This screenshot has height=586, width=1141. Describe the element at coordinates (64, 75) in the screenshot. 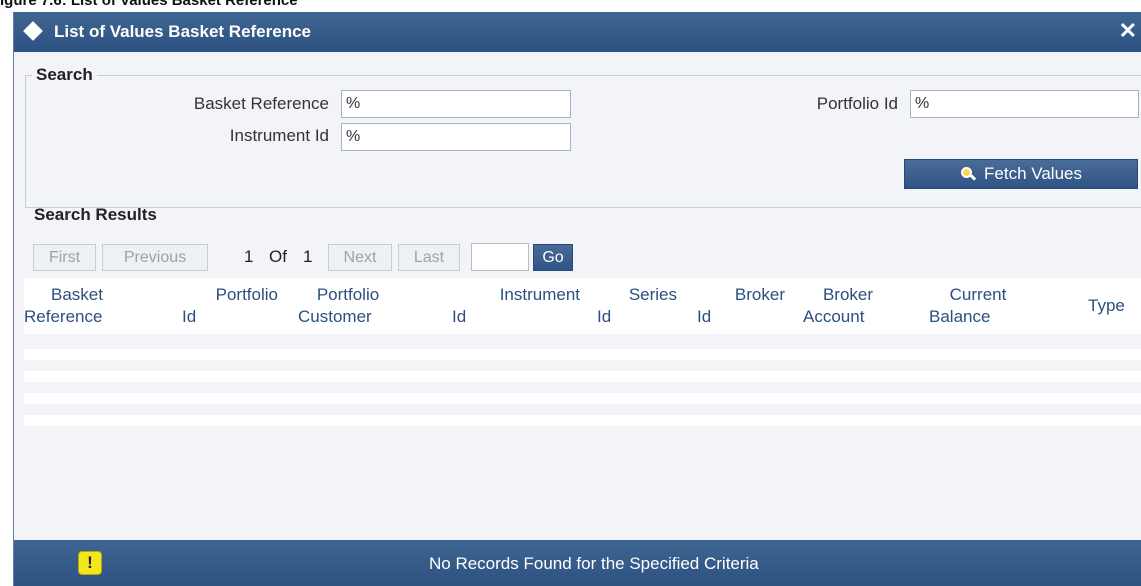

I see `search-legend: Search` at that location.